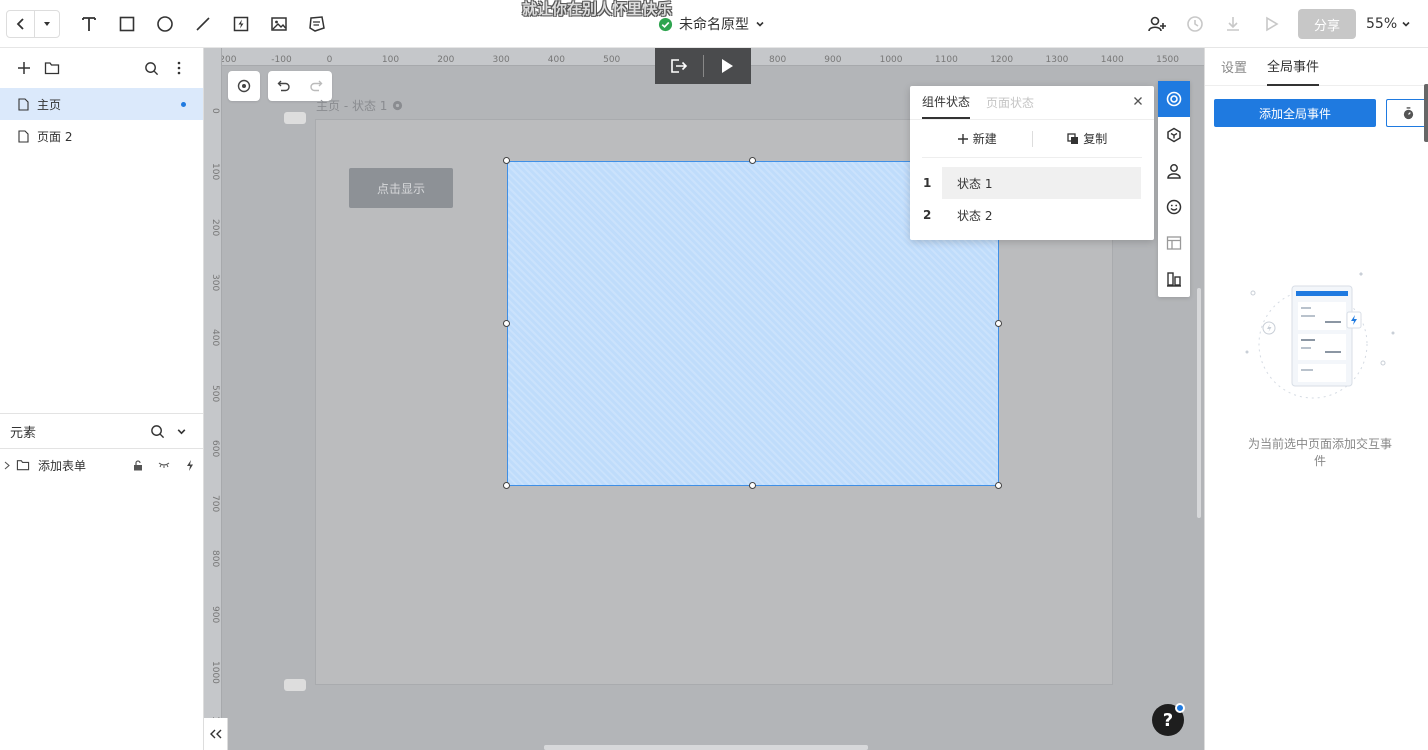 The width and height of the screenshot is (1428, 750). I want to click on artboard-top-marker, so click(295, 118).